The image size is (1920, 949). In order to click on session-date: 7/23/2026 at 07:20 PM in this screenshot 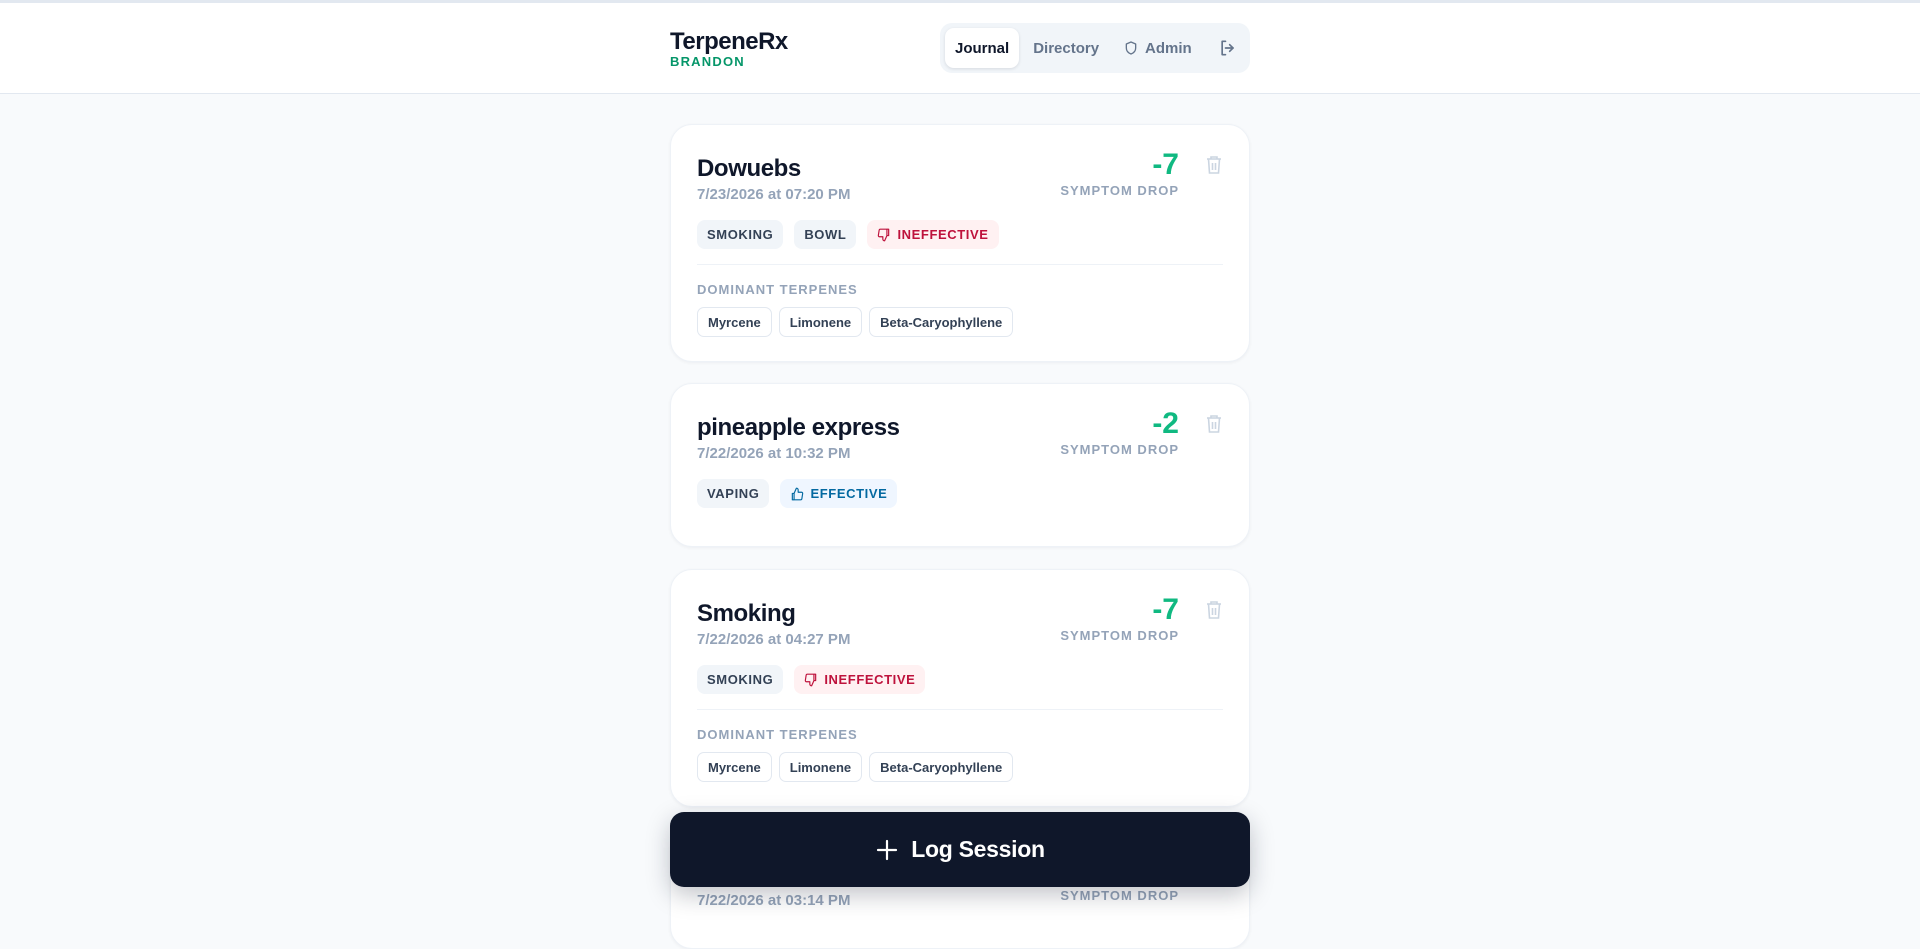, I will do `click(774, 194)`.